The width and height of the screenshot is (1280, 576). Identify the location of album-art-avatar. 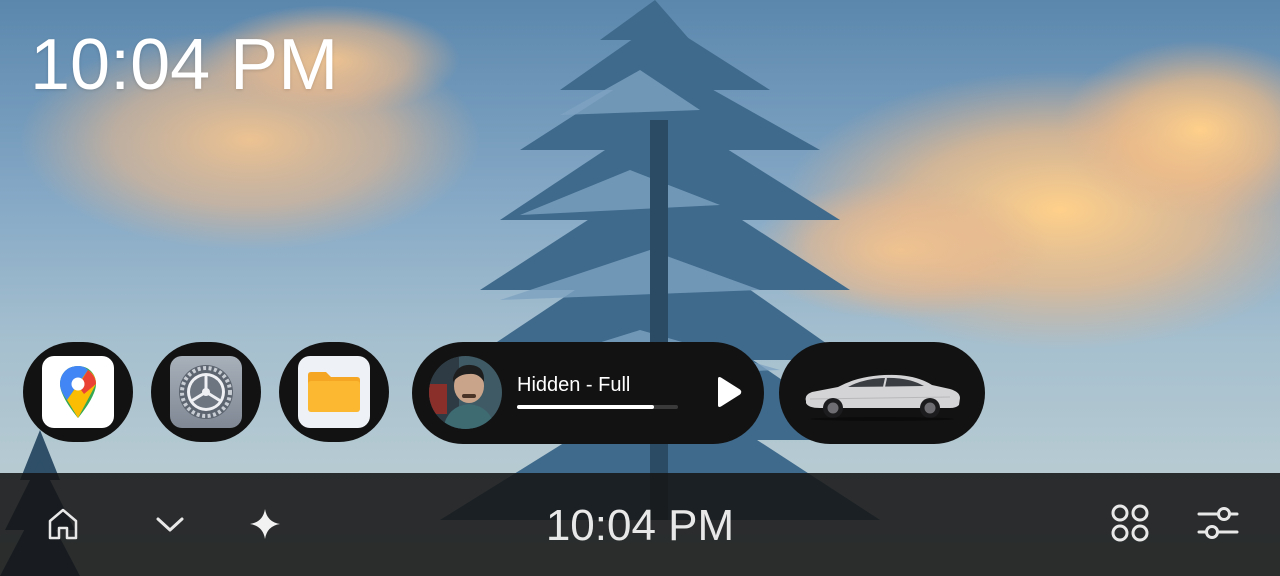
(465, 392).